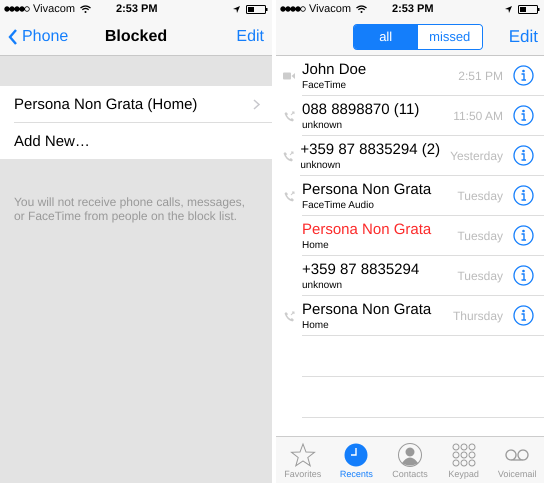 This screenshot has width=544, height=483. I want to click on video-camera-icon, so click(289, 76).